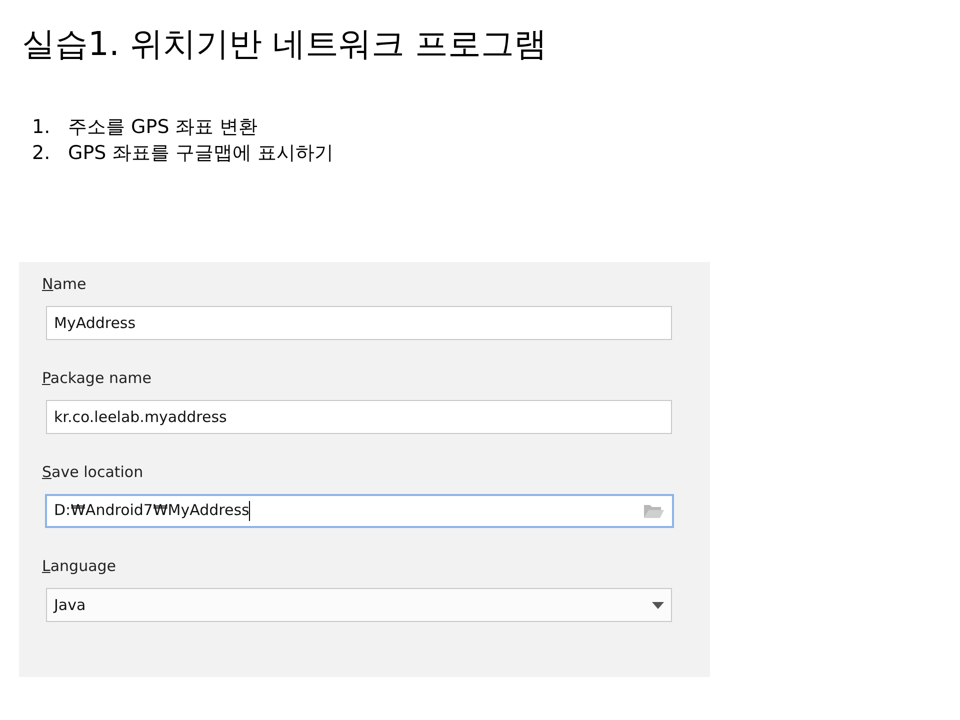 This screenshot has width=960, height=720. I want to click on field-label: Language, so click(79, 566).